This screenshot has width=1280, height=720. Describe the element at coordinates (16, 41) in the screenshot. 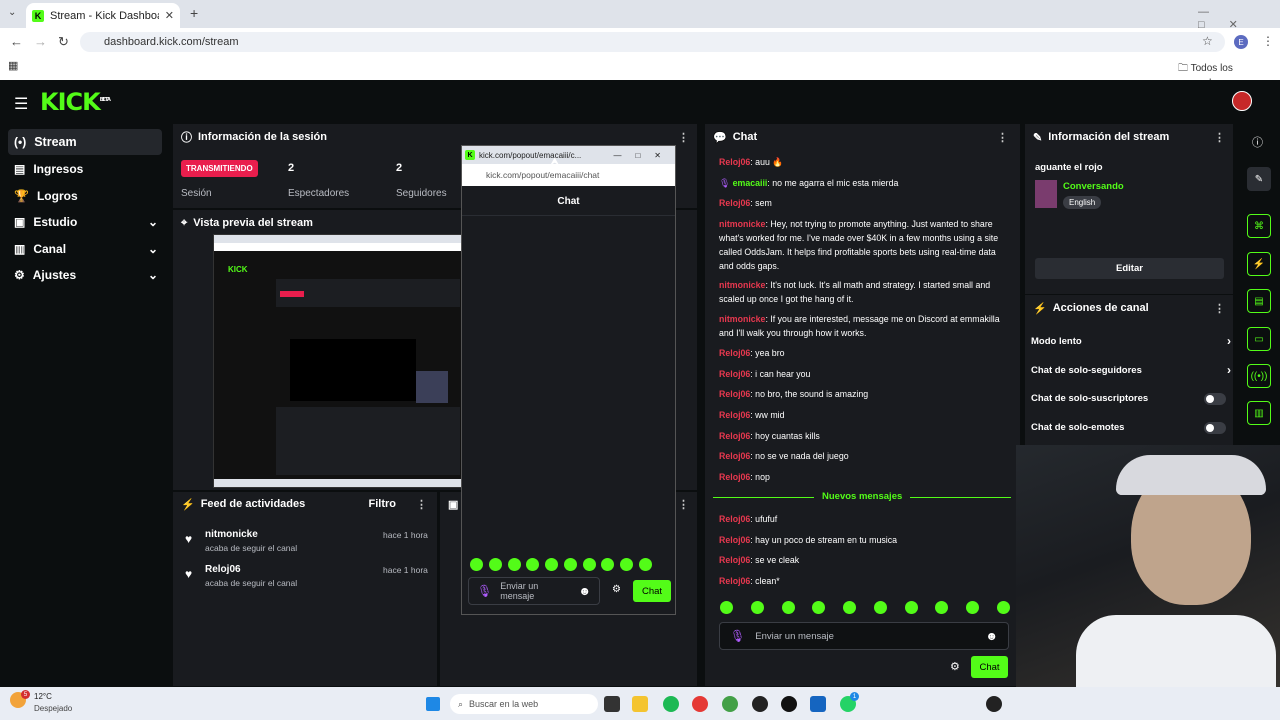

I see `back-icon: ←` at that location.